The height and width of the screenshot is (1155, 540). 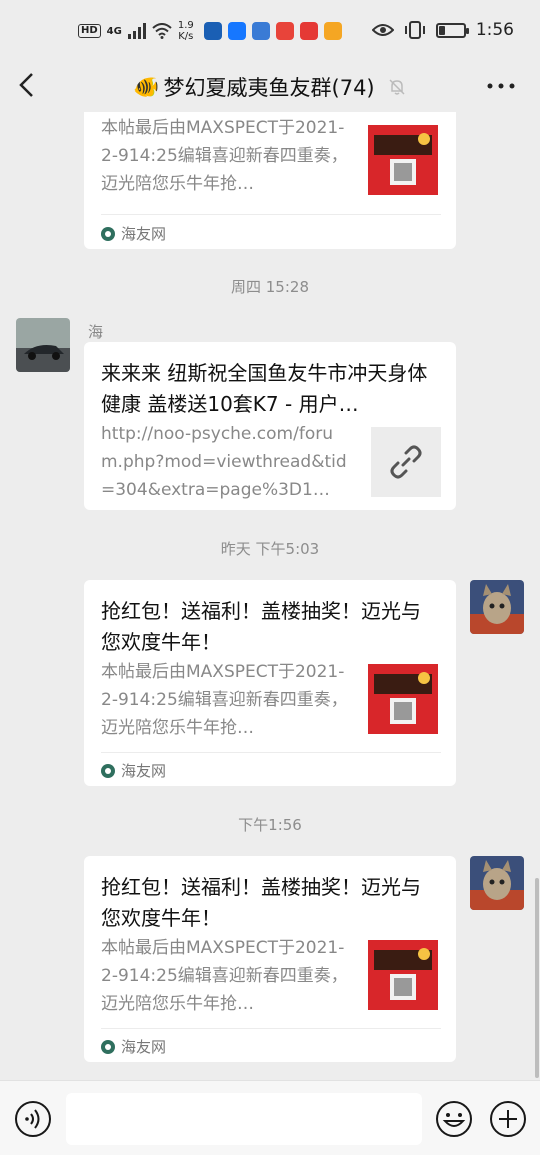 I want to click on hd-indicator: HD, so click(x=89, y=31).